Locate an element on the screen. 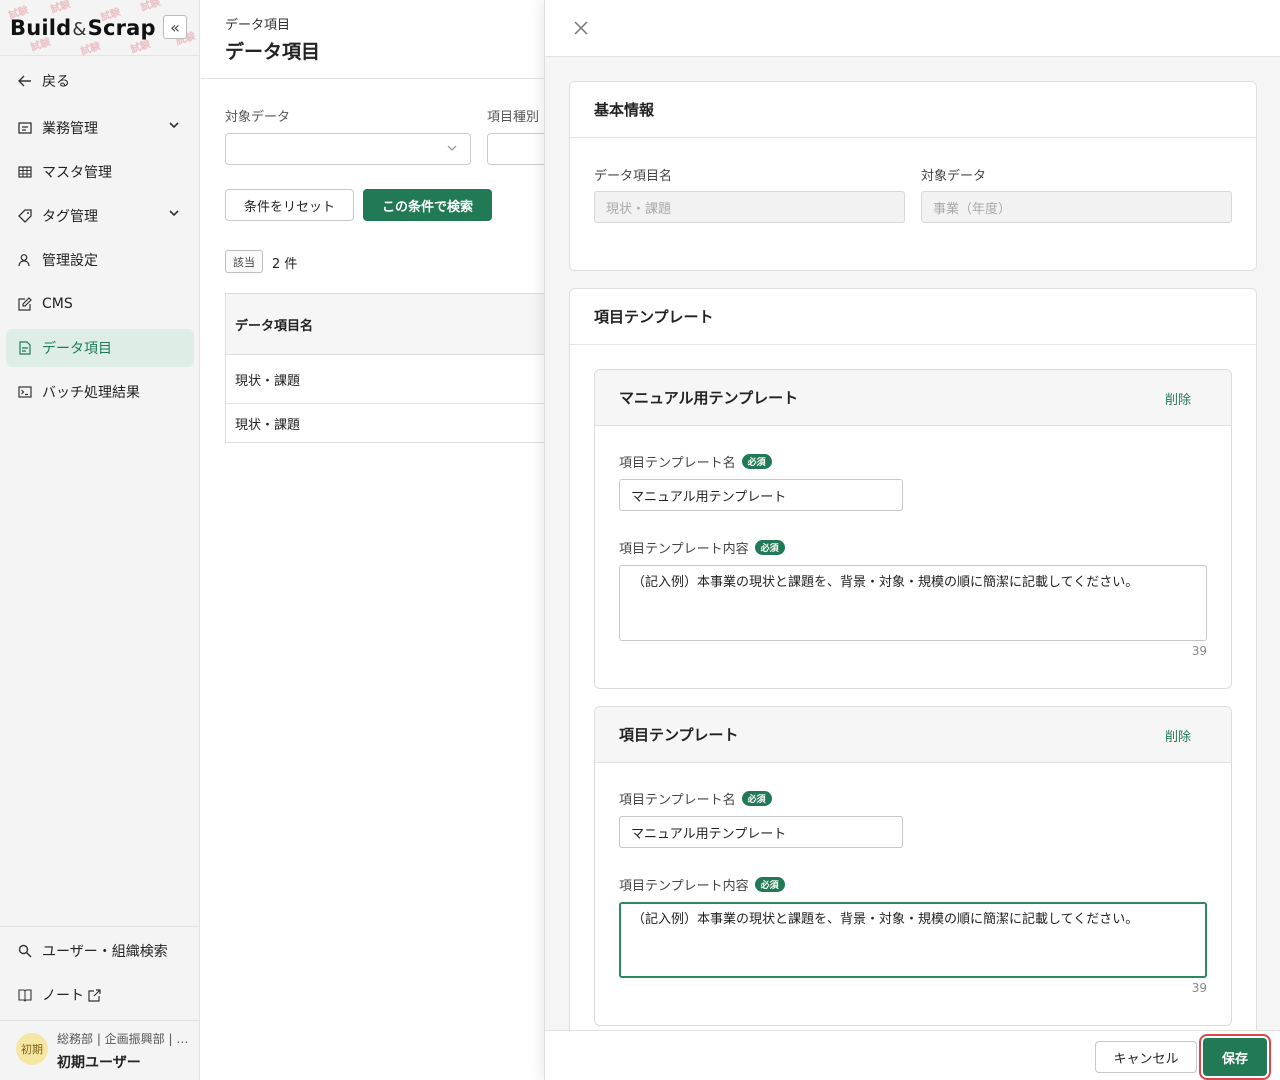  sidebar-item-data-items: データ項目 is located at coordinates (100, 348).